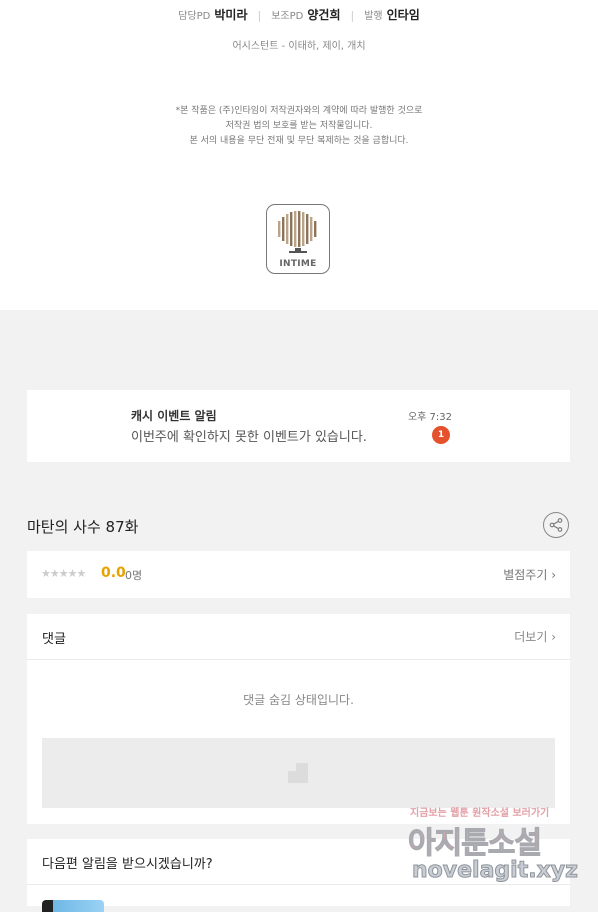 This screenshot has width=598, height=912. What do you see at coordinates (480, 813) in the screenshot?
I see `watermark-tagline: 지금보는 웹툰 원작소설 보러가기` at bounding box center [480, 813].